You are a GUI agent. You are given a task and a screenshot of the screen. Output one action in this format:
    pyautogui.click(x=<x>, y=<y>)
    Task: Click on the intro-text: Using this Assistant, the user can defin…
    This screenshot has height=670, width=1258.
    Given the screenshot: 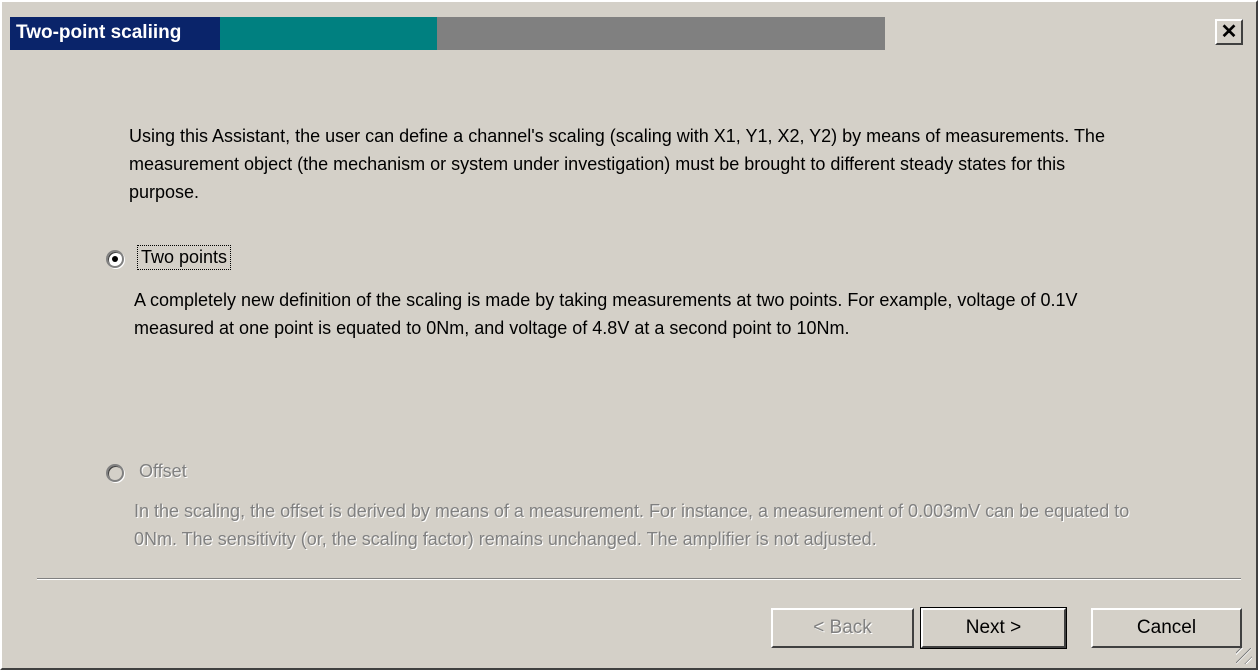 What is the action you would take?
    pyautogui.click(x=617, y=164)
    